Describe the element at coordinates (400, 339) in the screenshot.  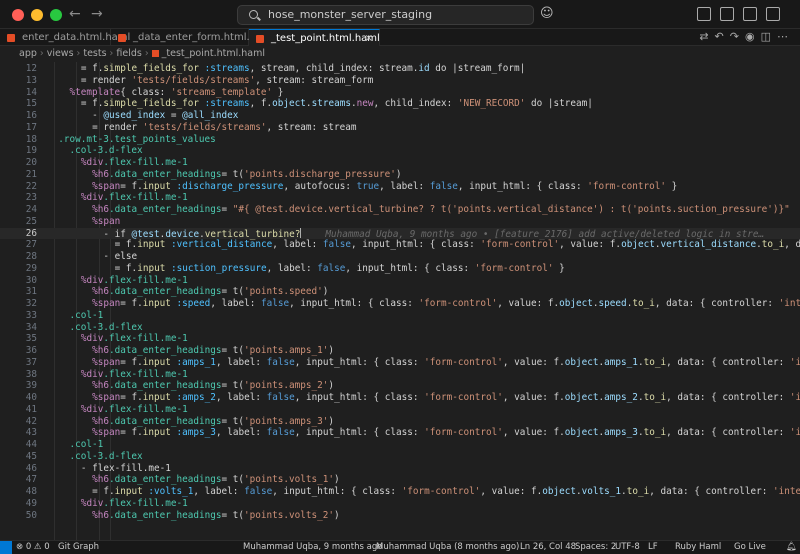
I see `code-line: 35 %div.flex-fill.me-1` at that location.